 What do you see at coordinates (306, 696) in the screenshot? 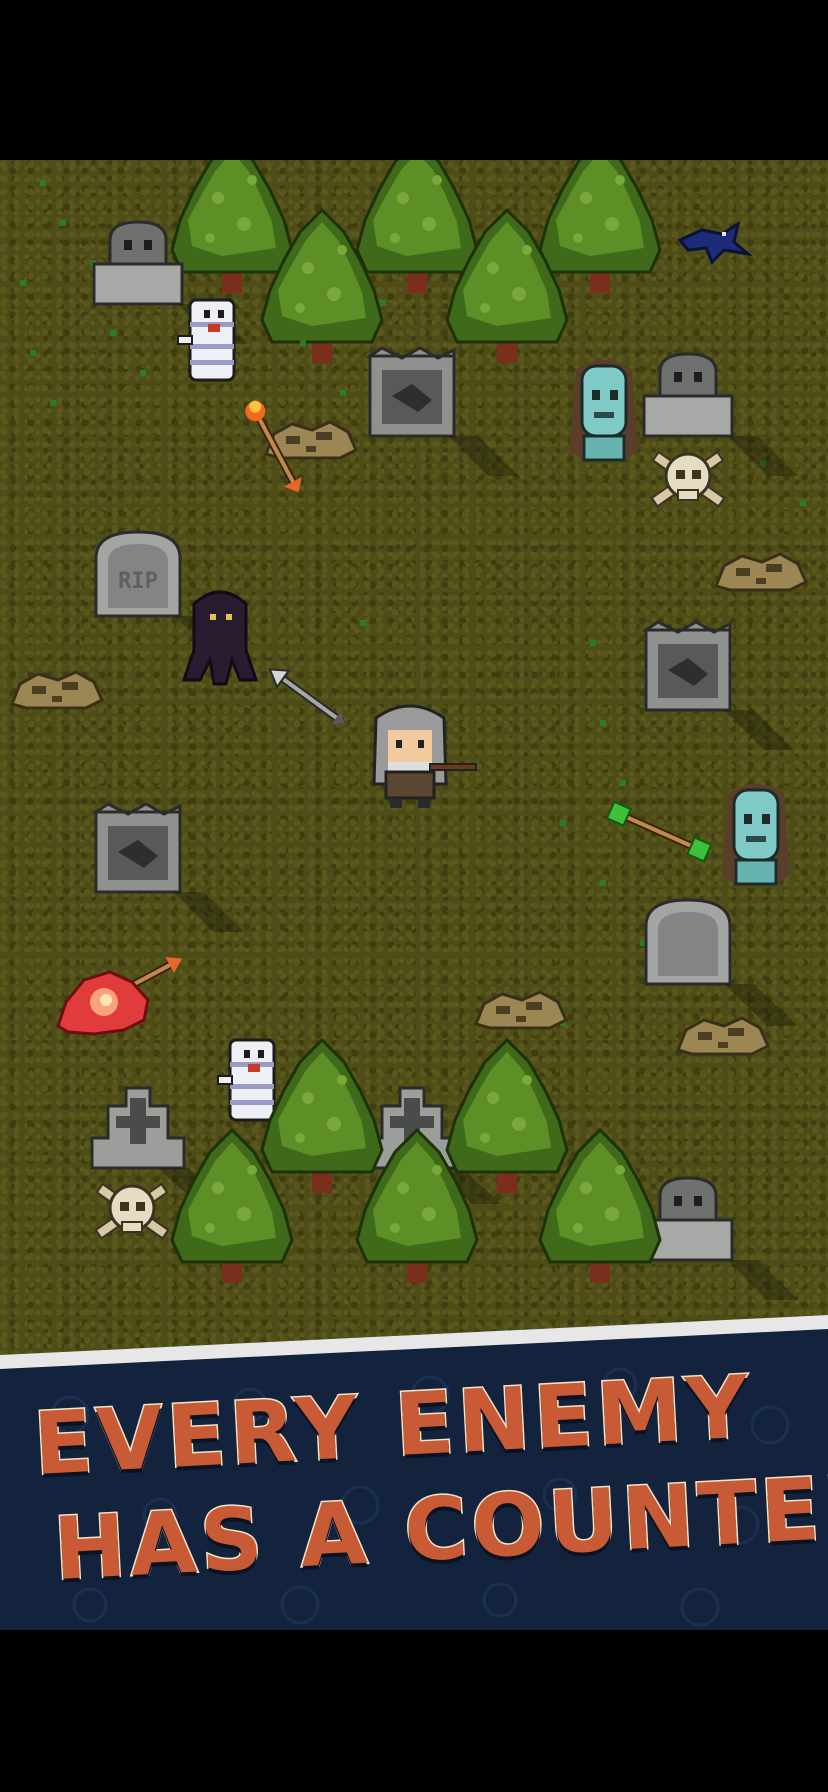
I see `arrow-icon` at bounding box center [306, 696].